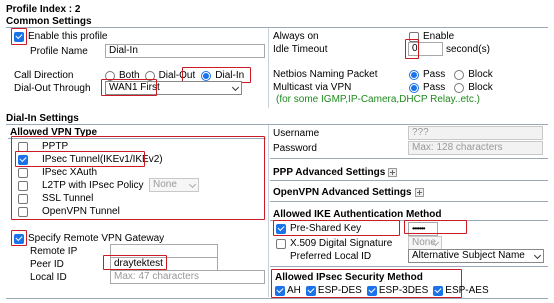 This screenshot has width=554, height=303. Describe the element at coordinates (49, 21) in the screenshot. I see `common-settings-header: Common Settings` at that location.